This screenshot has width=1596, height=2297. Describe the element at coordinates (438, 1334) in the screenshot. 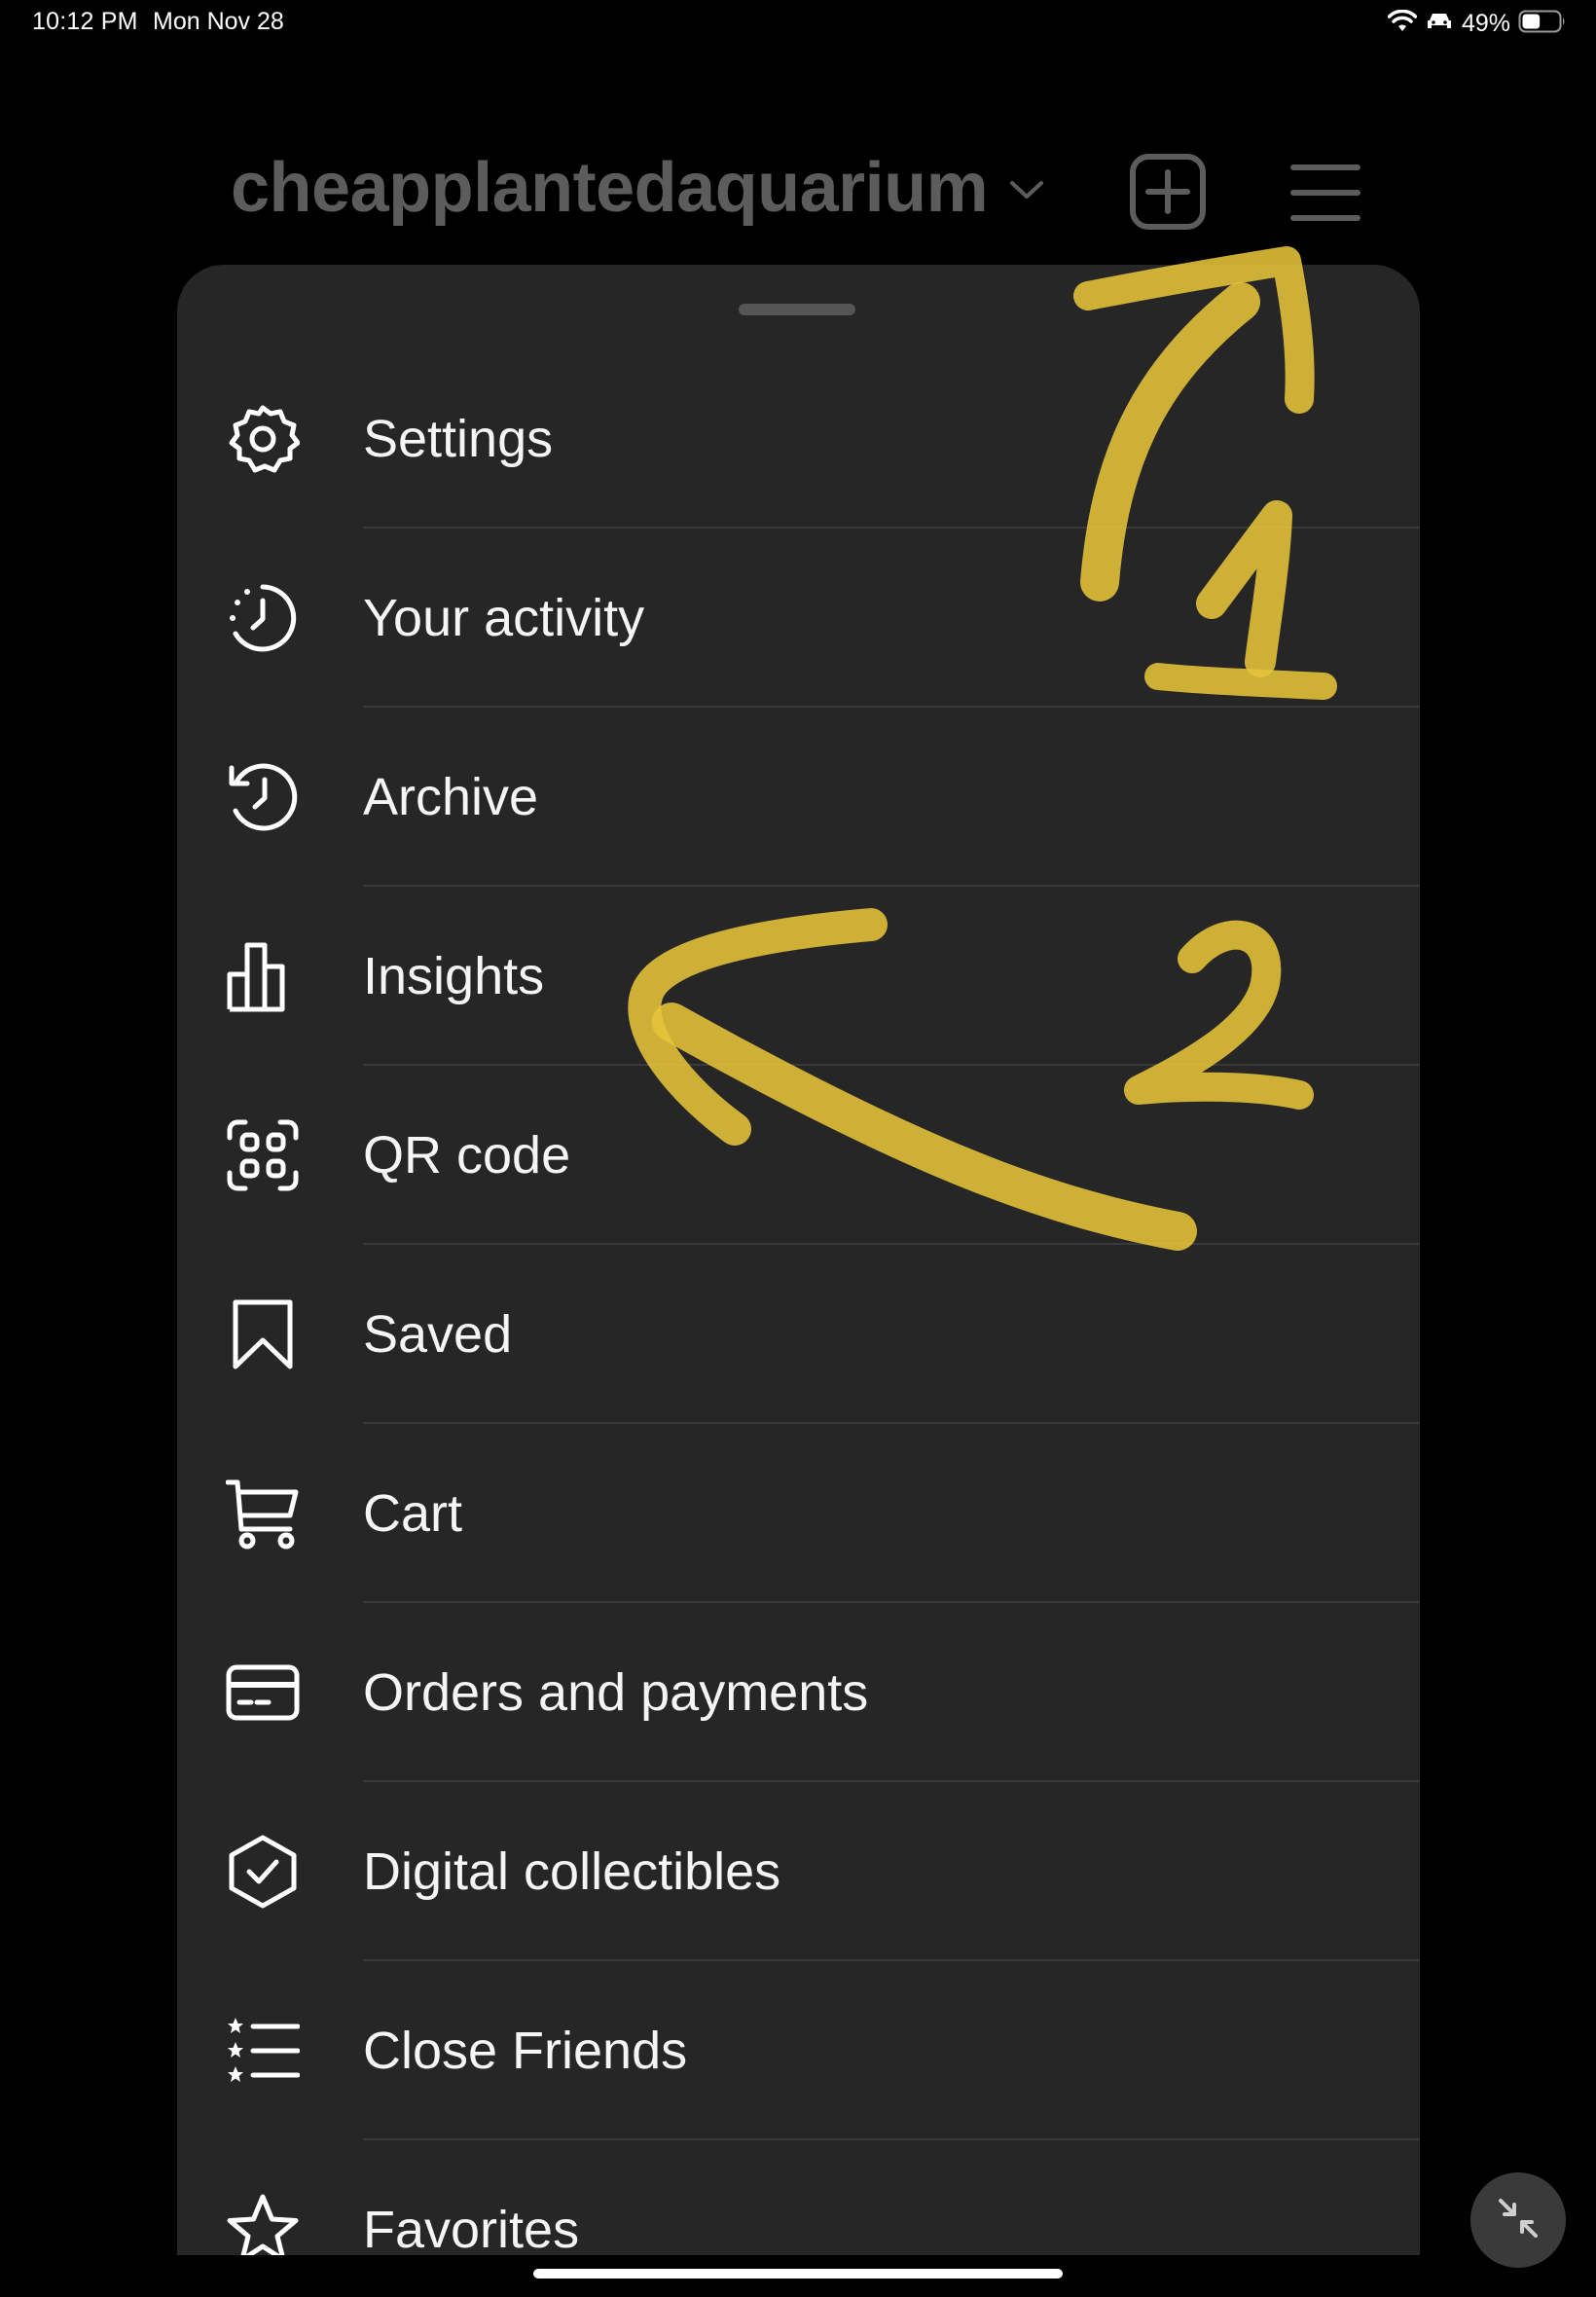

I see `menu-label: Saved` at that location.